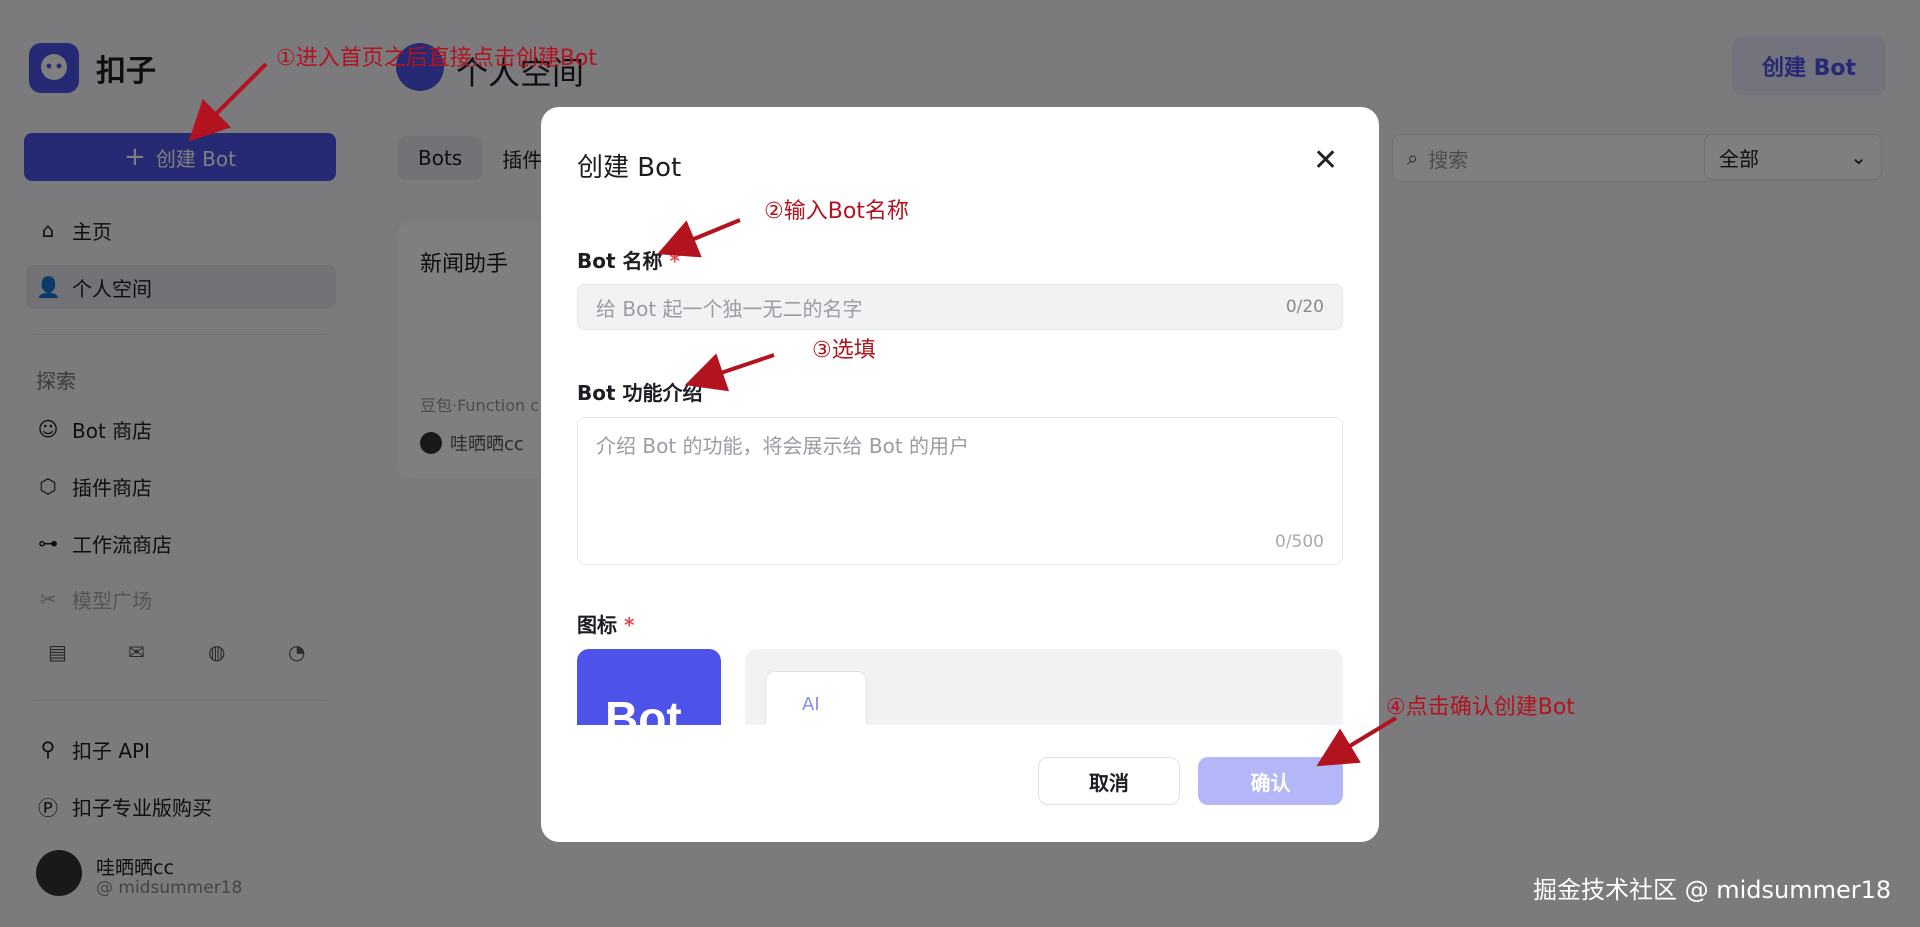 The image size is (1920, 927). What do you see at coordinates (436, 58) in the screenshot?
I see `annotation-step-1: ①进入首页之后直接点击创建Bot` at bounding box center [436, 58].